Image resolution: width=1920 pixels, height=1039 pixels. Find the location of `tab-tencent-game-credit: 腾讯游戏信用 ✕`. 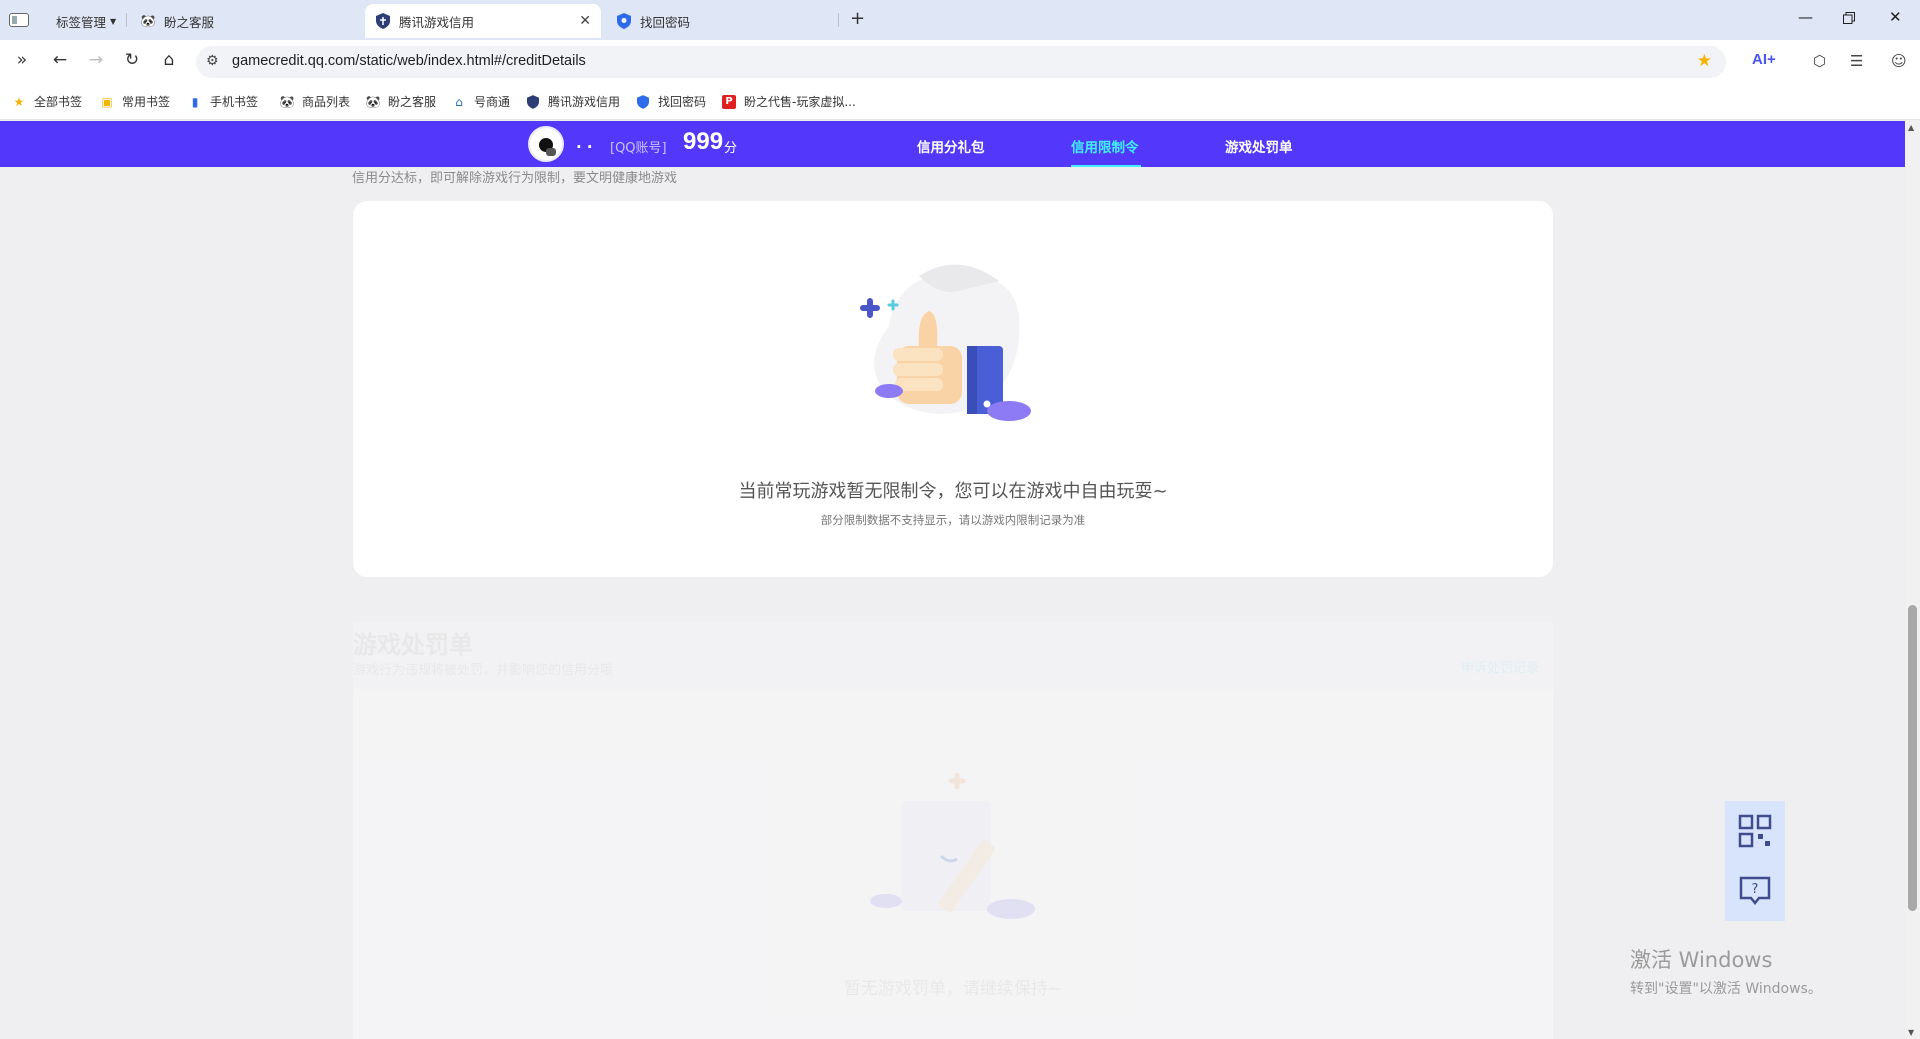

tab-tencent-game-credit: 腾讯游戏信用 ✕ is located at coordinates (483, 21).